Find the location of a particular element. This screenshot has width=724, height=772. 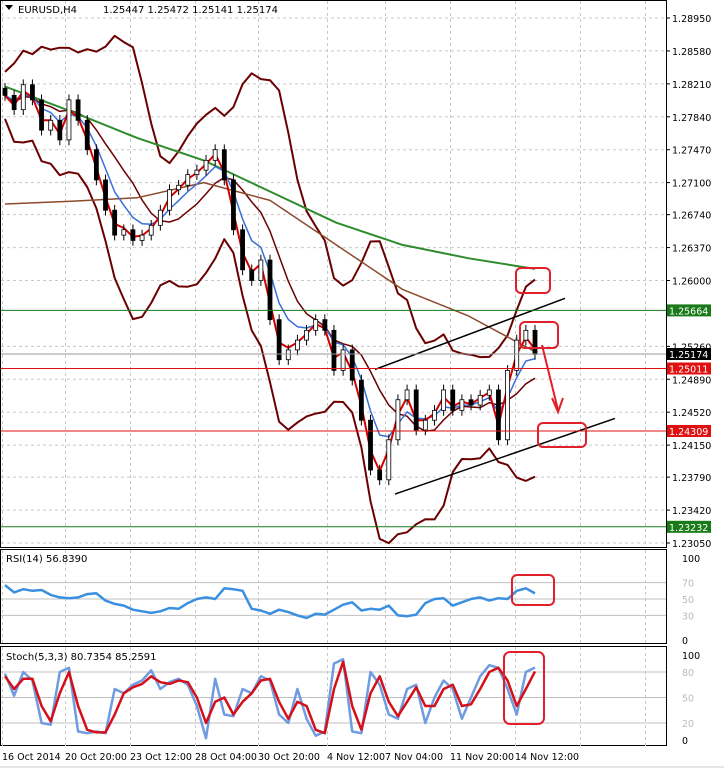

y-tick-label: 1.24890 is located at coordinates (691, 380).